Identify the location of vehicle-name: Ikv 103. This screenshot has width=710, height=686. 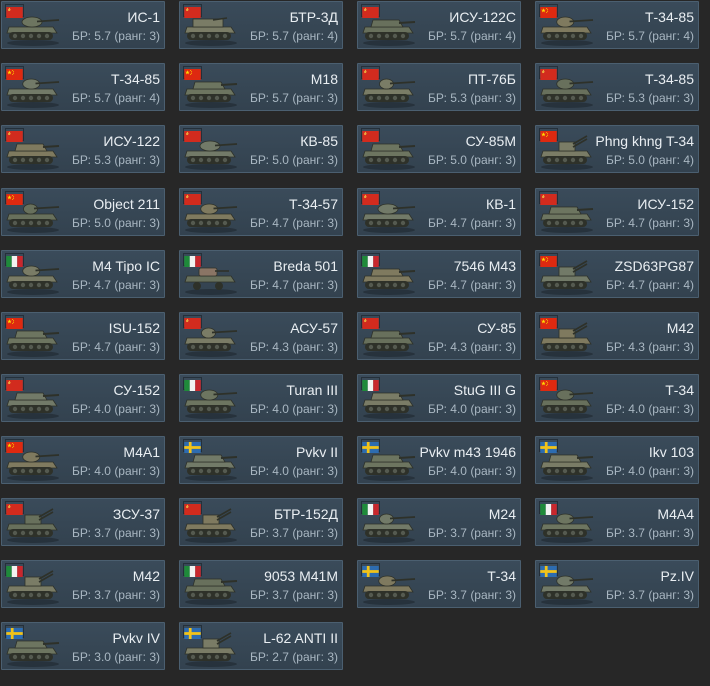
(671, 452).